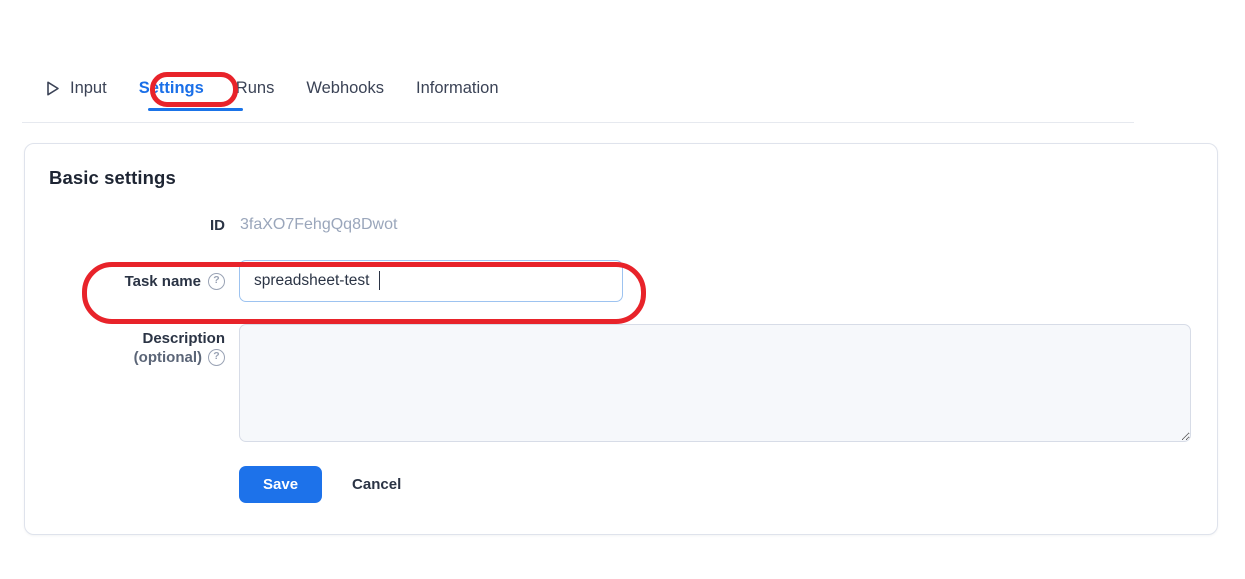  I want to click on tab-input-label: Input, so click(88, 88).